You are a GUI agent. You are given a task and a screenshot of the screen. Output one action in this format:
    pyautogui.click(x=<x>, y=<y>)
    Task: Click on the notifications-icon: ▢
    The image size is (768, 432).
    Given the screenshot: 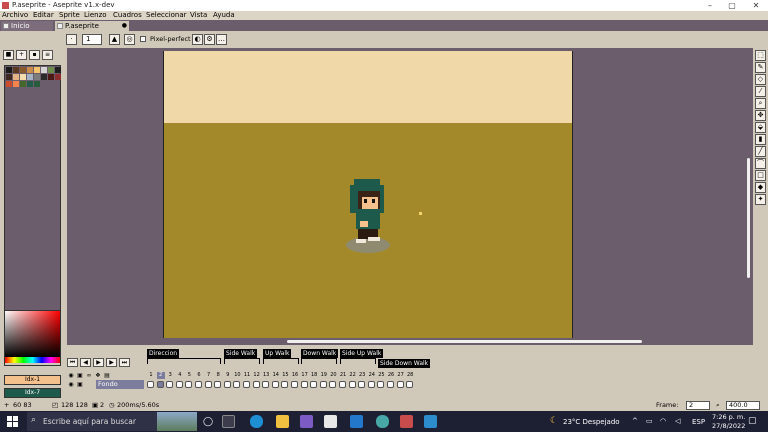 What is the action you would take?
    pyautogui.click(x=752, y=421)
    